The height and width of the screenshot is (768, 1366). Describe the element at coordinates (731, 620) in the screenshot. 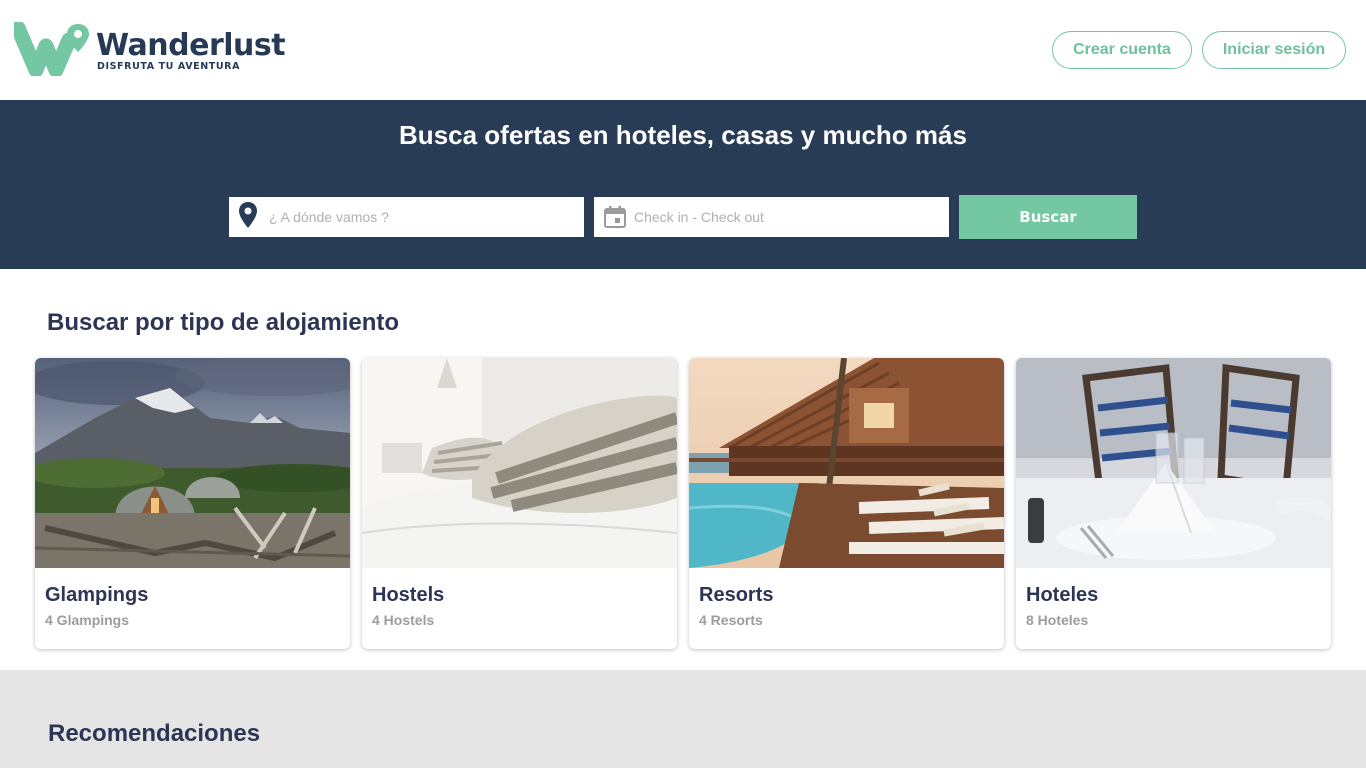

I see `card-count: 4 Resorts` at that location.